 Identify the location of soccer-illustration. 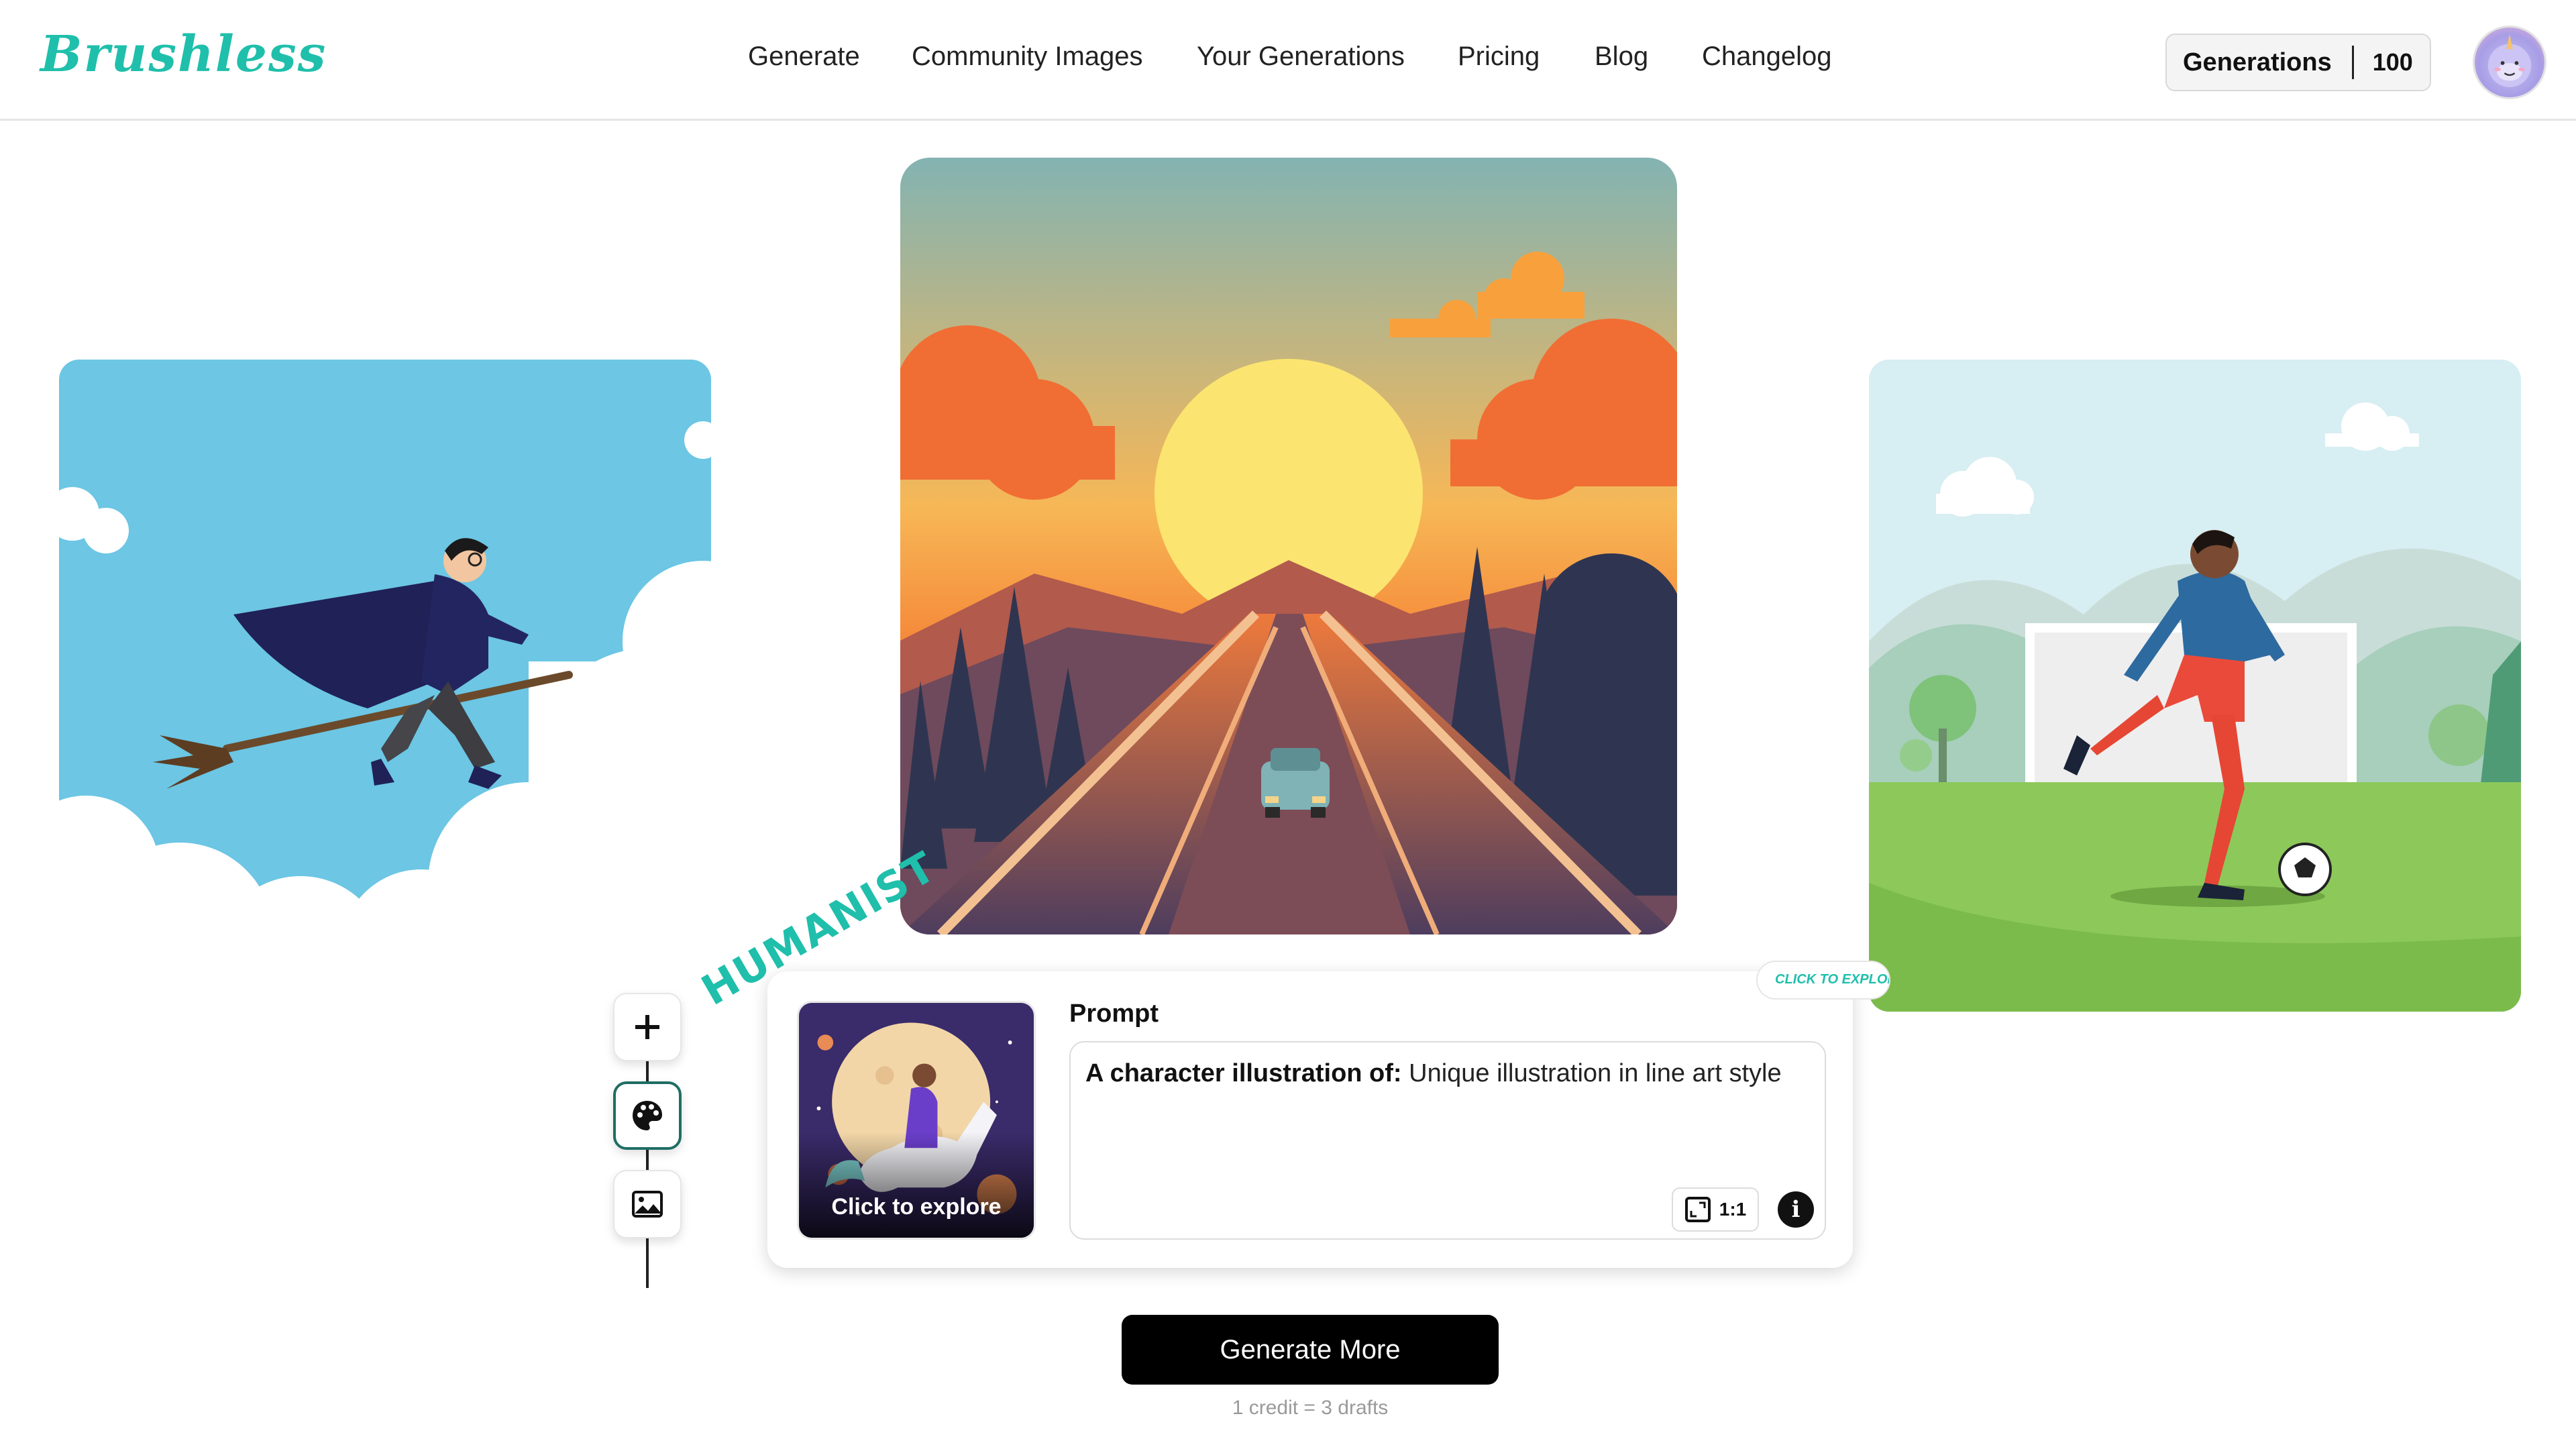
(2195, 686).